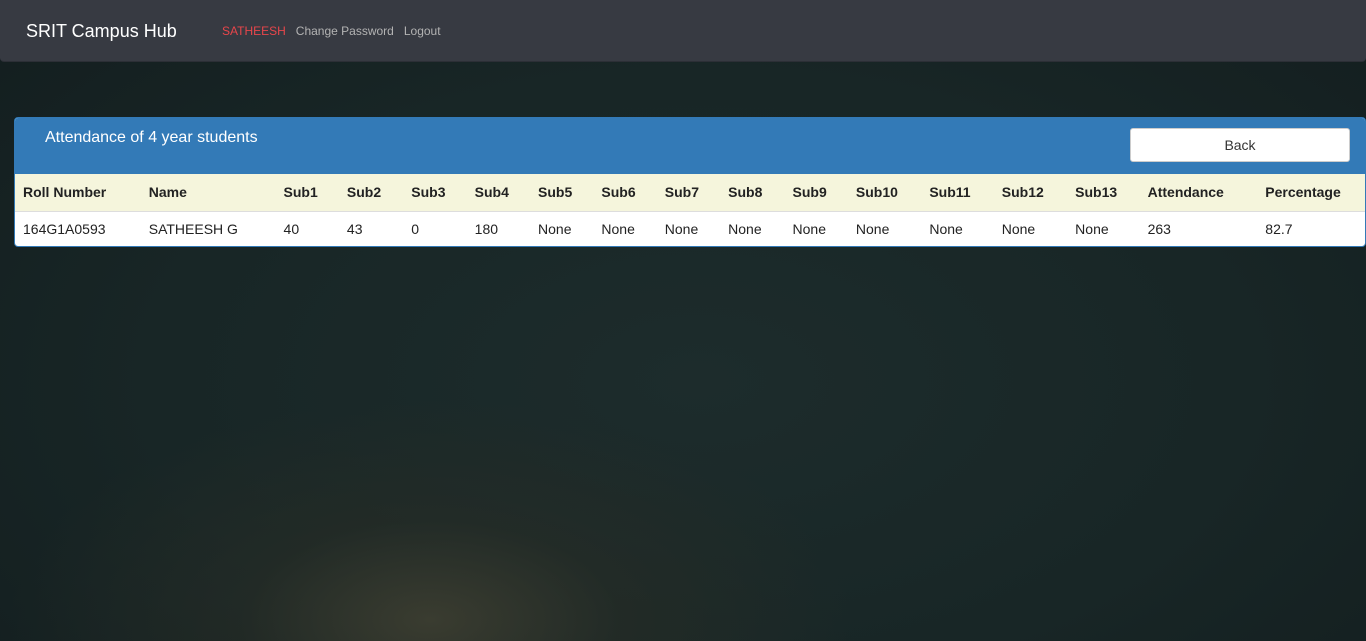 The width and height of the screenshot is (1366, 641). What do you see at coordinates (690, 146) in the screenshot?
I see `panel-heading: Attendance of 4 year students Back` at bounding box center [690, 146].